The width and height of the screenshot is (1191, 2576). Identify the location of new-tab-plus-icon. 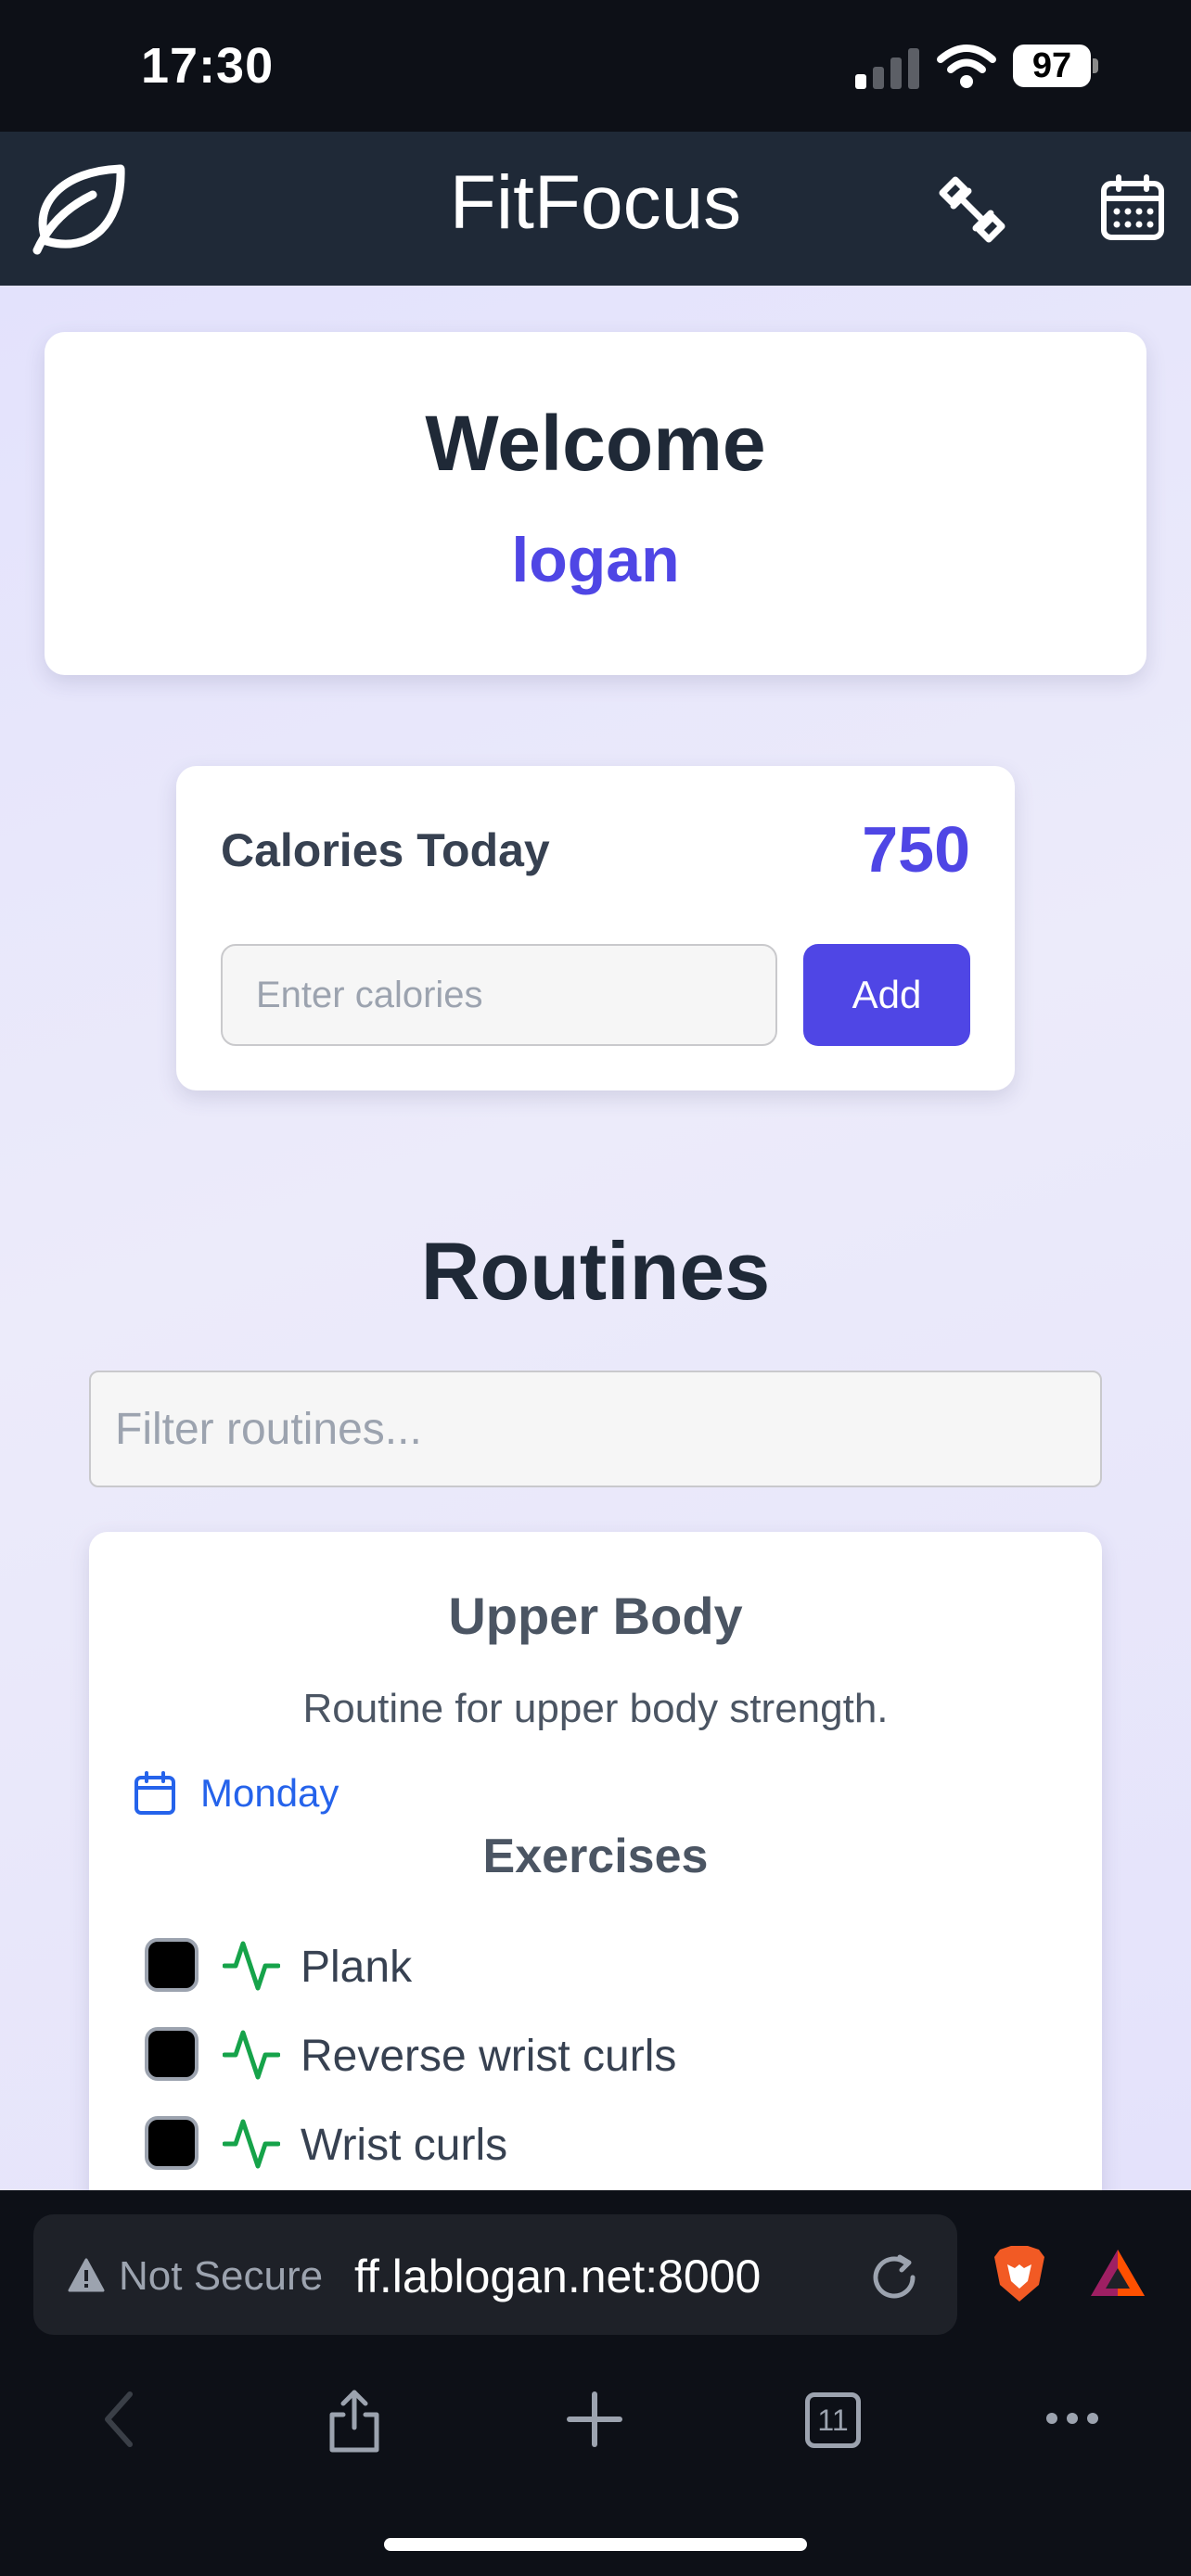
(594, 2419).